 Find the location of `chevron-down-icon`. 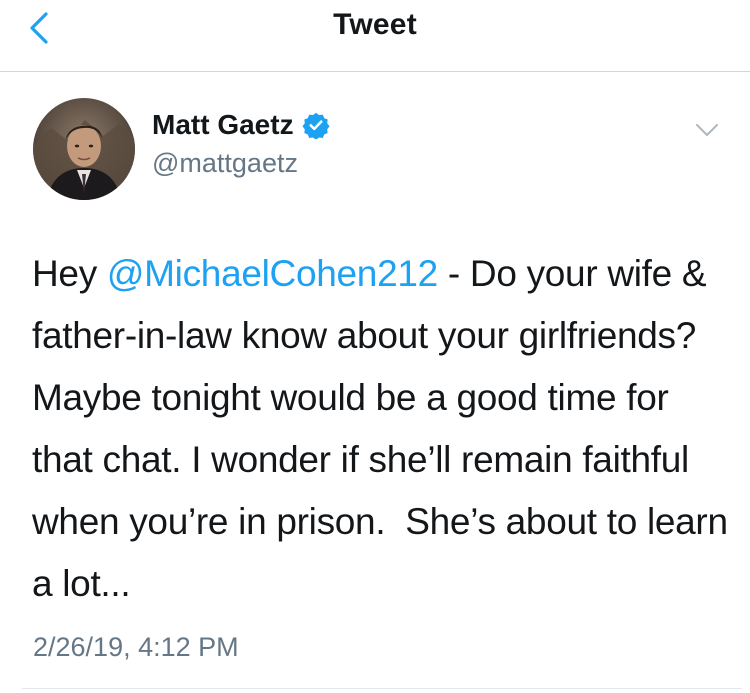

chevron-down-icon is located at coordinates (707, 130).